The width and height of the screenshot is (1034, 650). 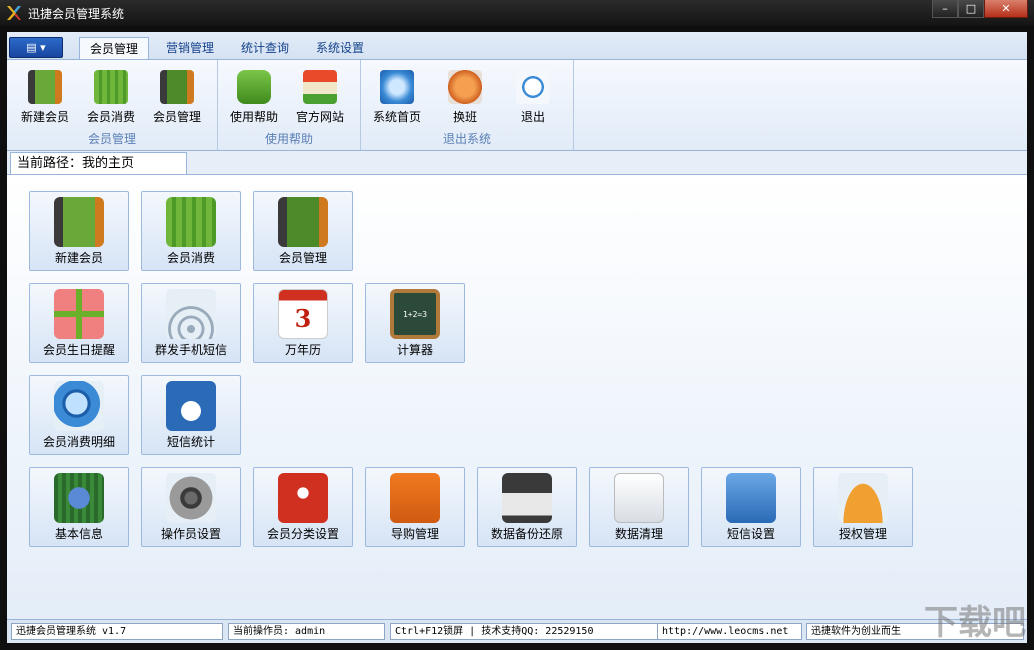 I want to click on calendar-icon: 3, so click(x=303, y=314).